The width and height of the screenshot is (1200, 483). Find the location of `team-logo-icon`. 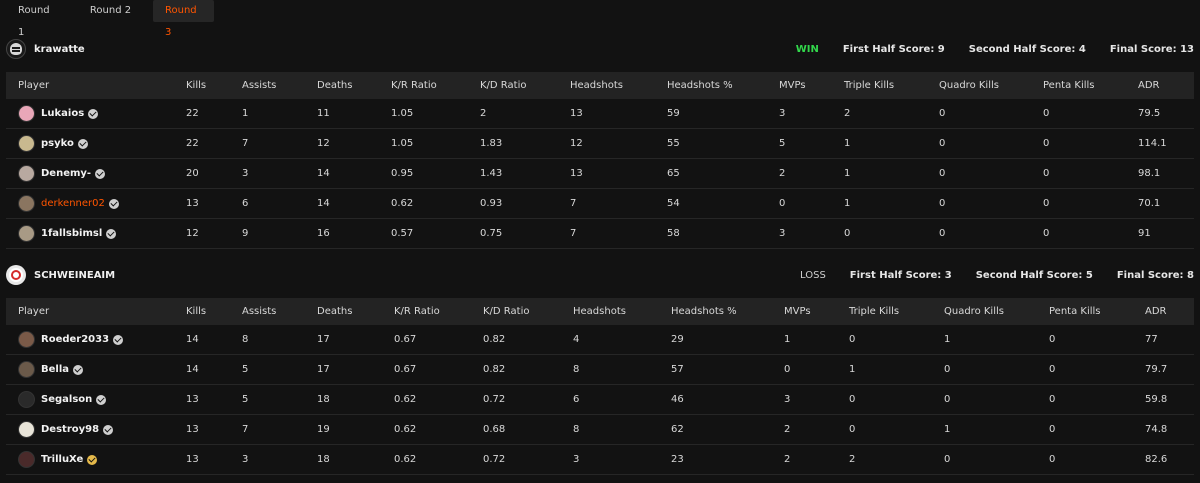

team-logo-icon is located at coordinates (16, 49).